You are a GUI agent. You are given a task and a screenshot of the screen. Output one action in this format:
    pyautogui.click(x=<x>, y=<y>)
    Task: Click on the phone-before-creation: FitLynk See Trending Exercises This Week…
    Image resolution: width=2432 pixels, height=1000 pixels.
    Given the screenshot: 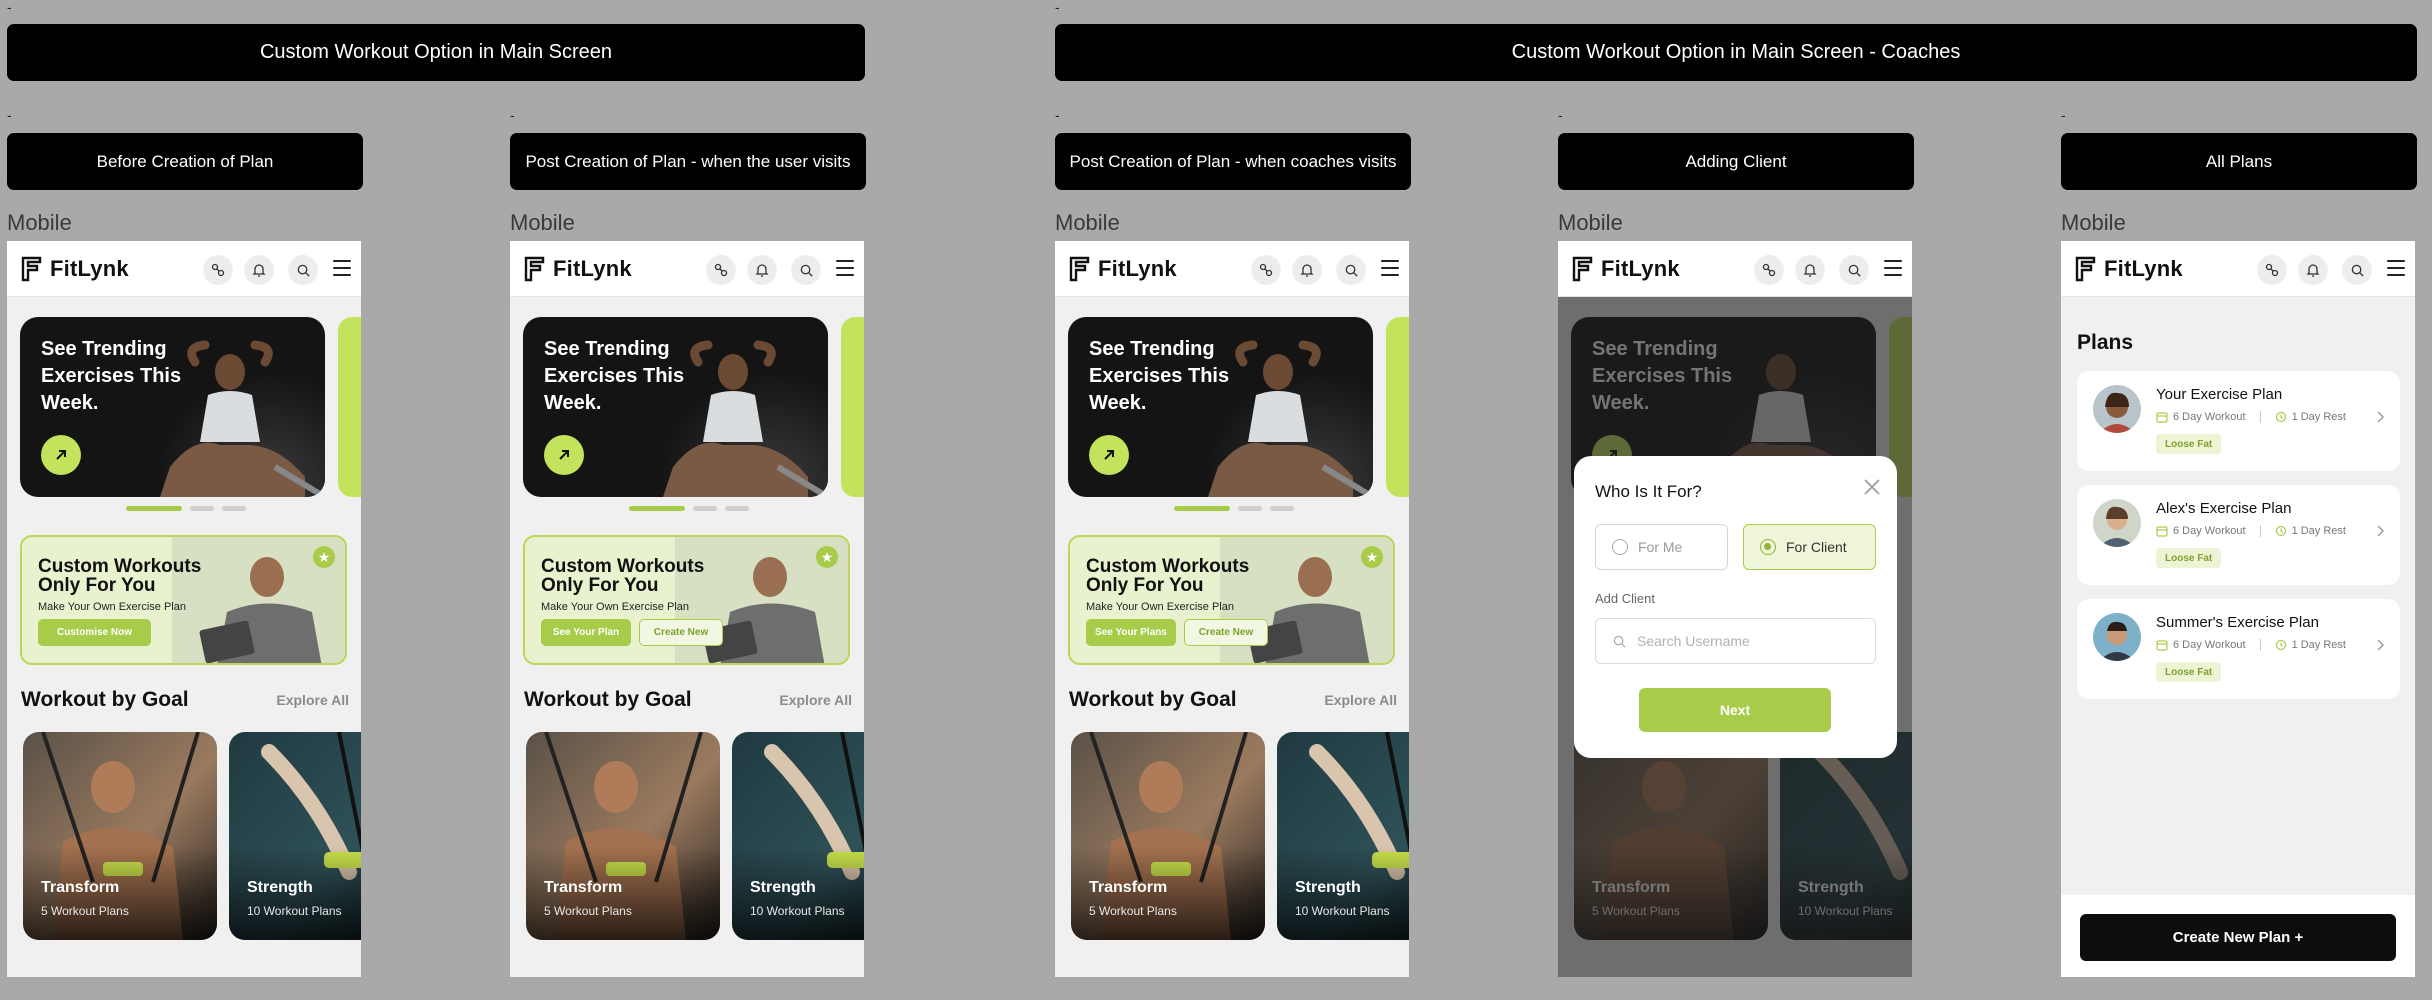 What is the action you would take?
    pyautogui.click(x=184, y=609)
    